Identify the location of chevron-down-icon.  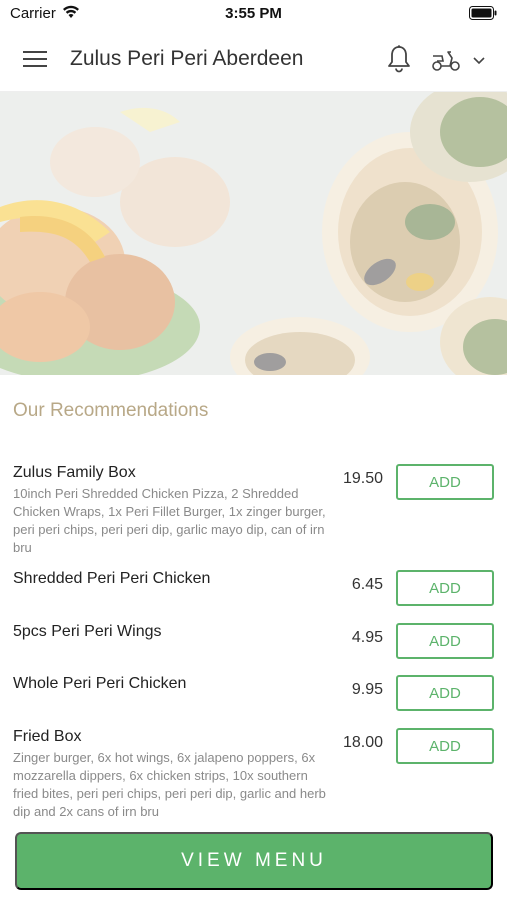
(479, 60).